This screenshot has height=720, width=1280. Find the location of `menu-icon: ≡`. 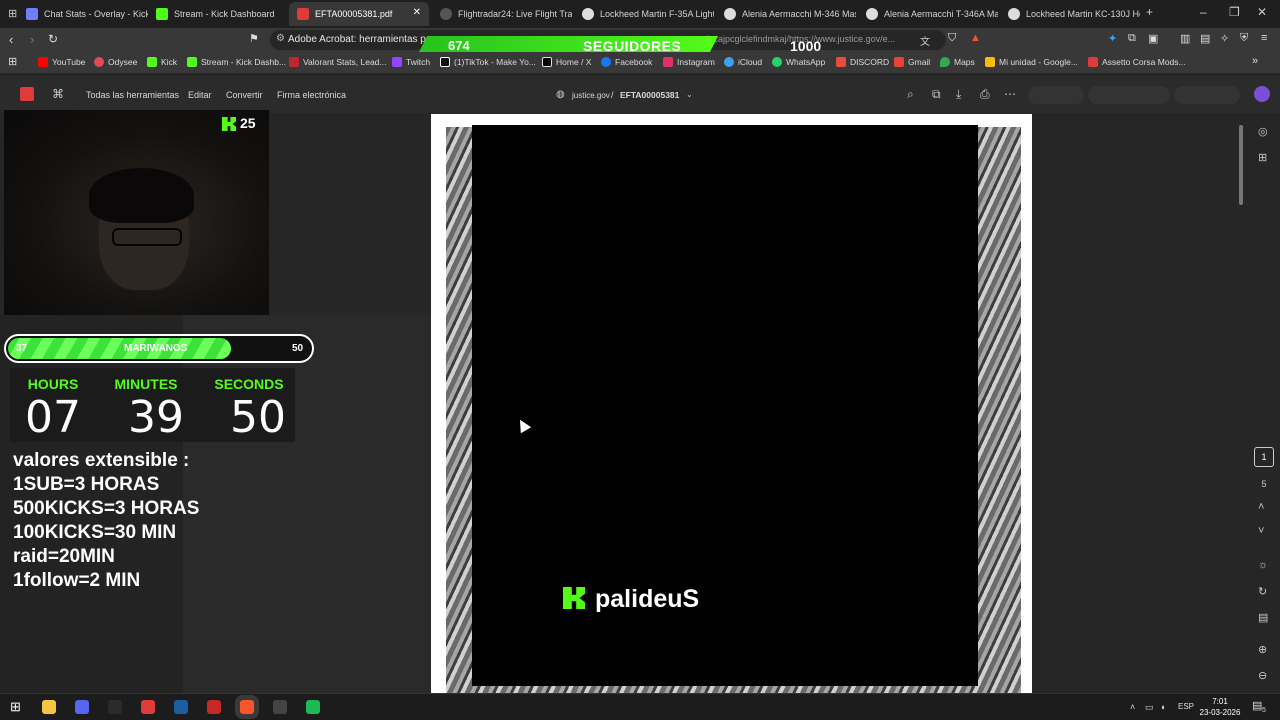

menu-icon: ≡ is located at coordinates (1264, 38).